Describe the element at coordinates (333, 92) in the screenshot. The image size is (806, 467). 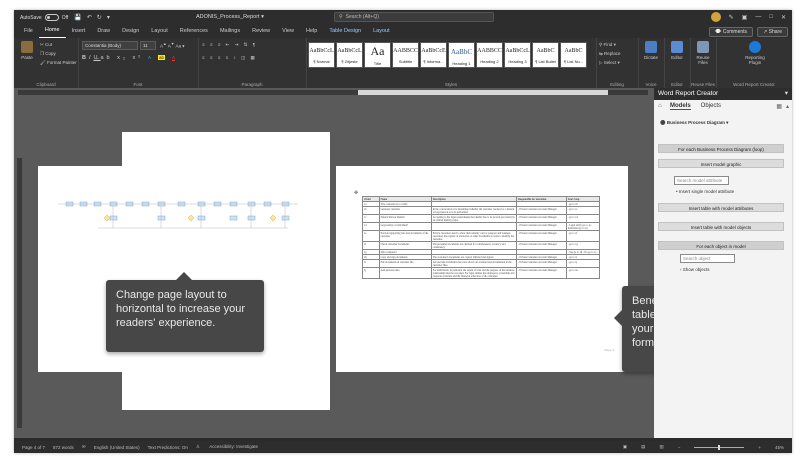
I see `horizontal-ruler` at that location.